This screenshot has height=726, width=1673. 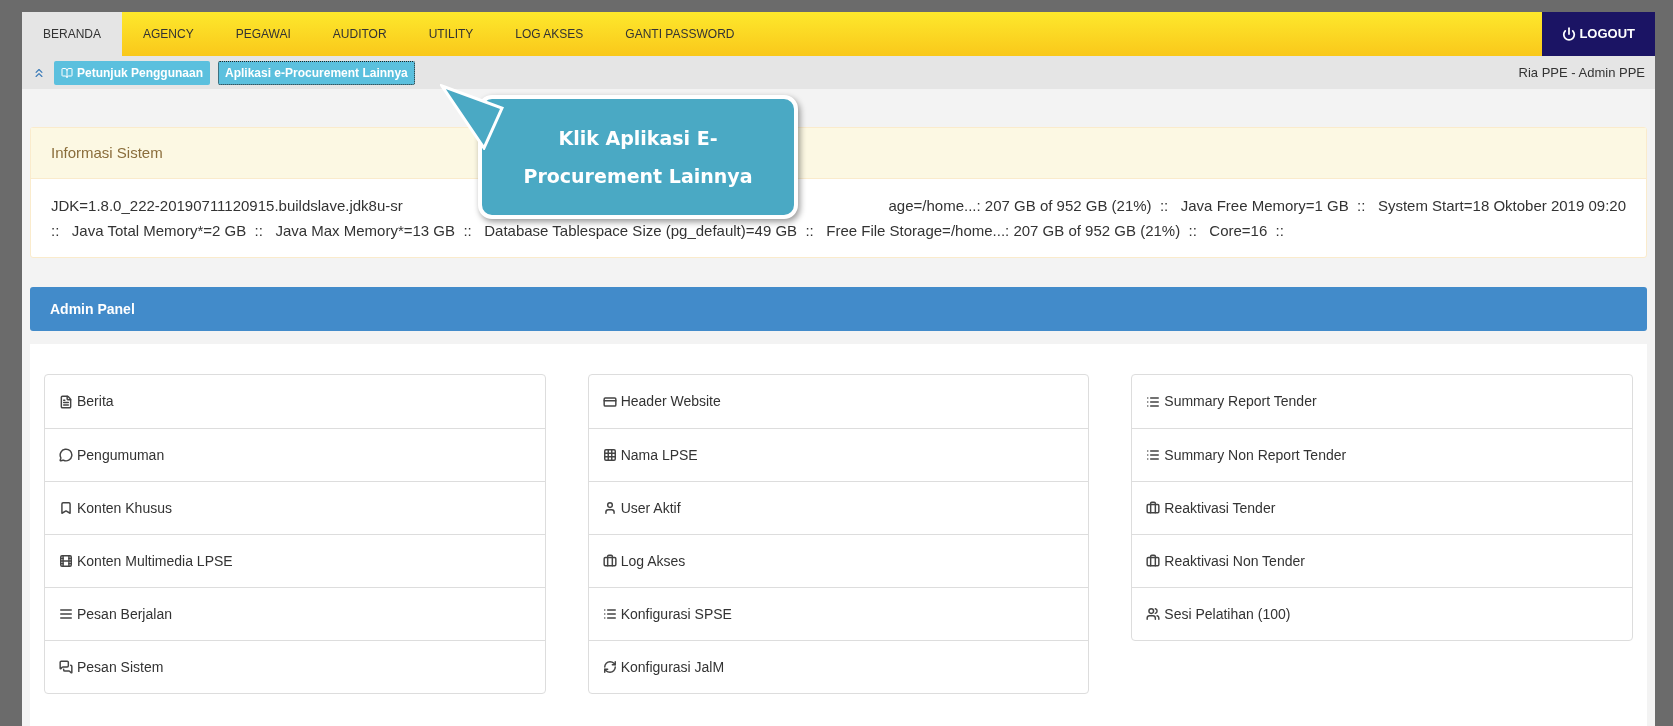 What do you see at coordinates (92, 309) in the screenshot?
I see `panel-title: Admin Panel` at bounding box center [92, 309].